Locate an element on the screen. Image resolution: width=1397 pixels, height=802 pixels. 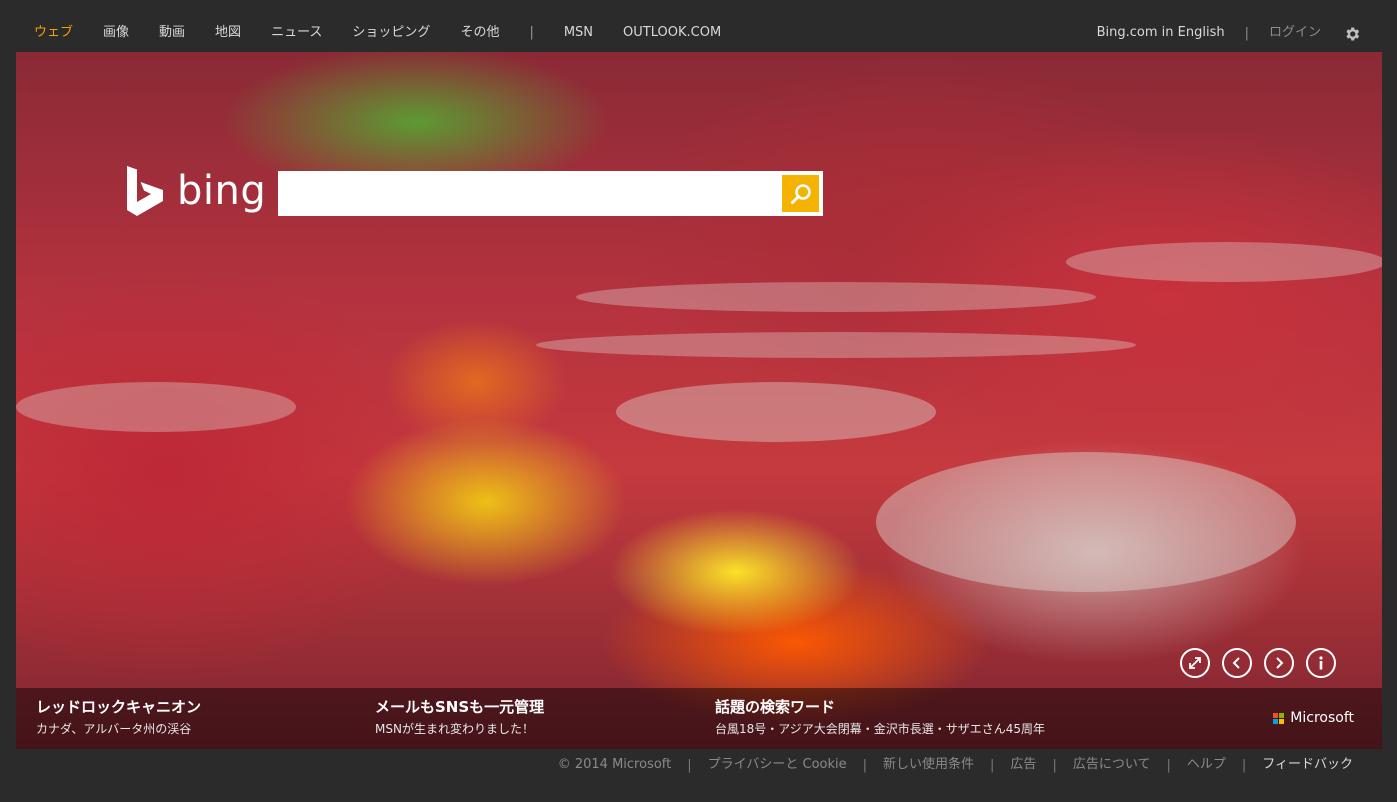
footer-about-ads-link: 広告について is located at coordinates (1112, 765).